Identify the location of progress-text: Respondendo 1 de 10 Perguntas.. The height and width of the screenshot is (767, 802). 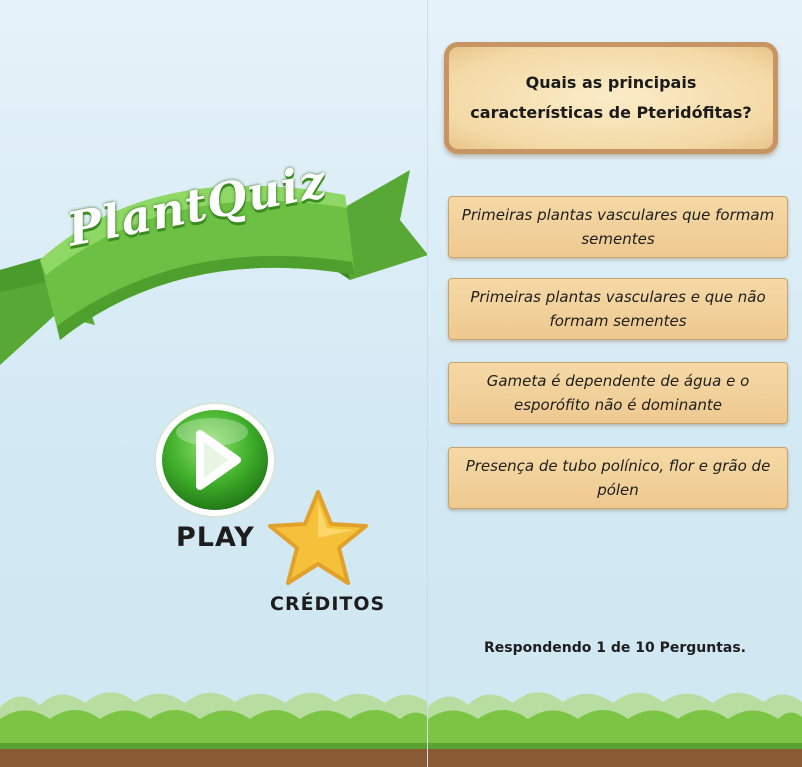
(615, 648).